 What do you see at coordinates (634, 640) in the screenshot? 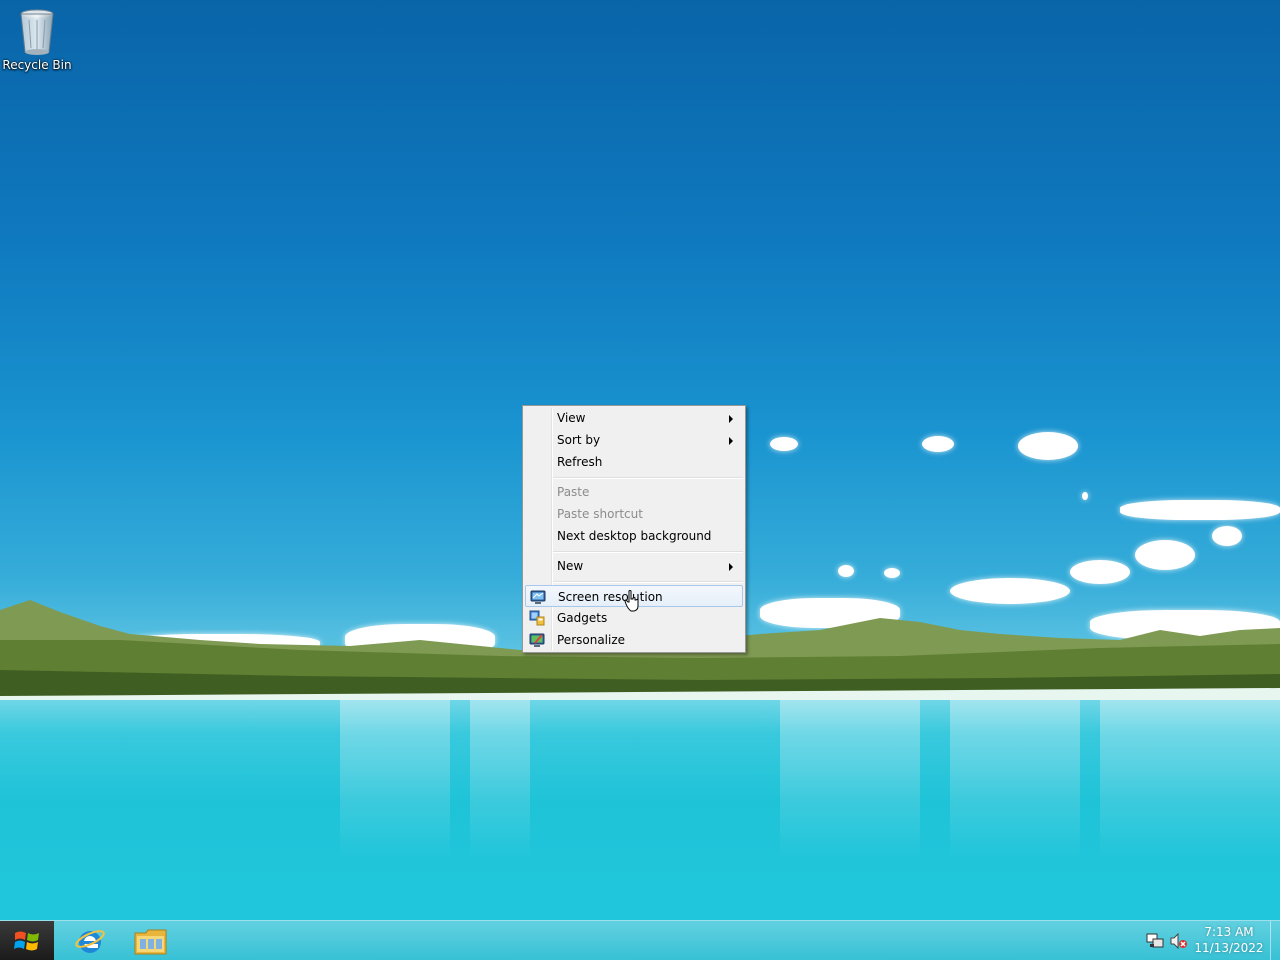
I see `menu-item-personalize: Personalize` at bounding box center [634, 640].